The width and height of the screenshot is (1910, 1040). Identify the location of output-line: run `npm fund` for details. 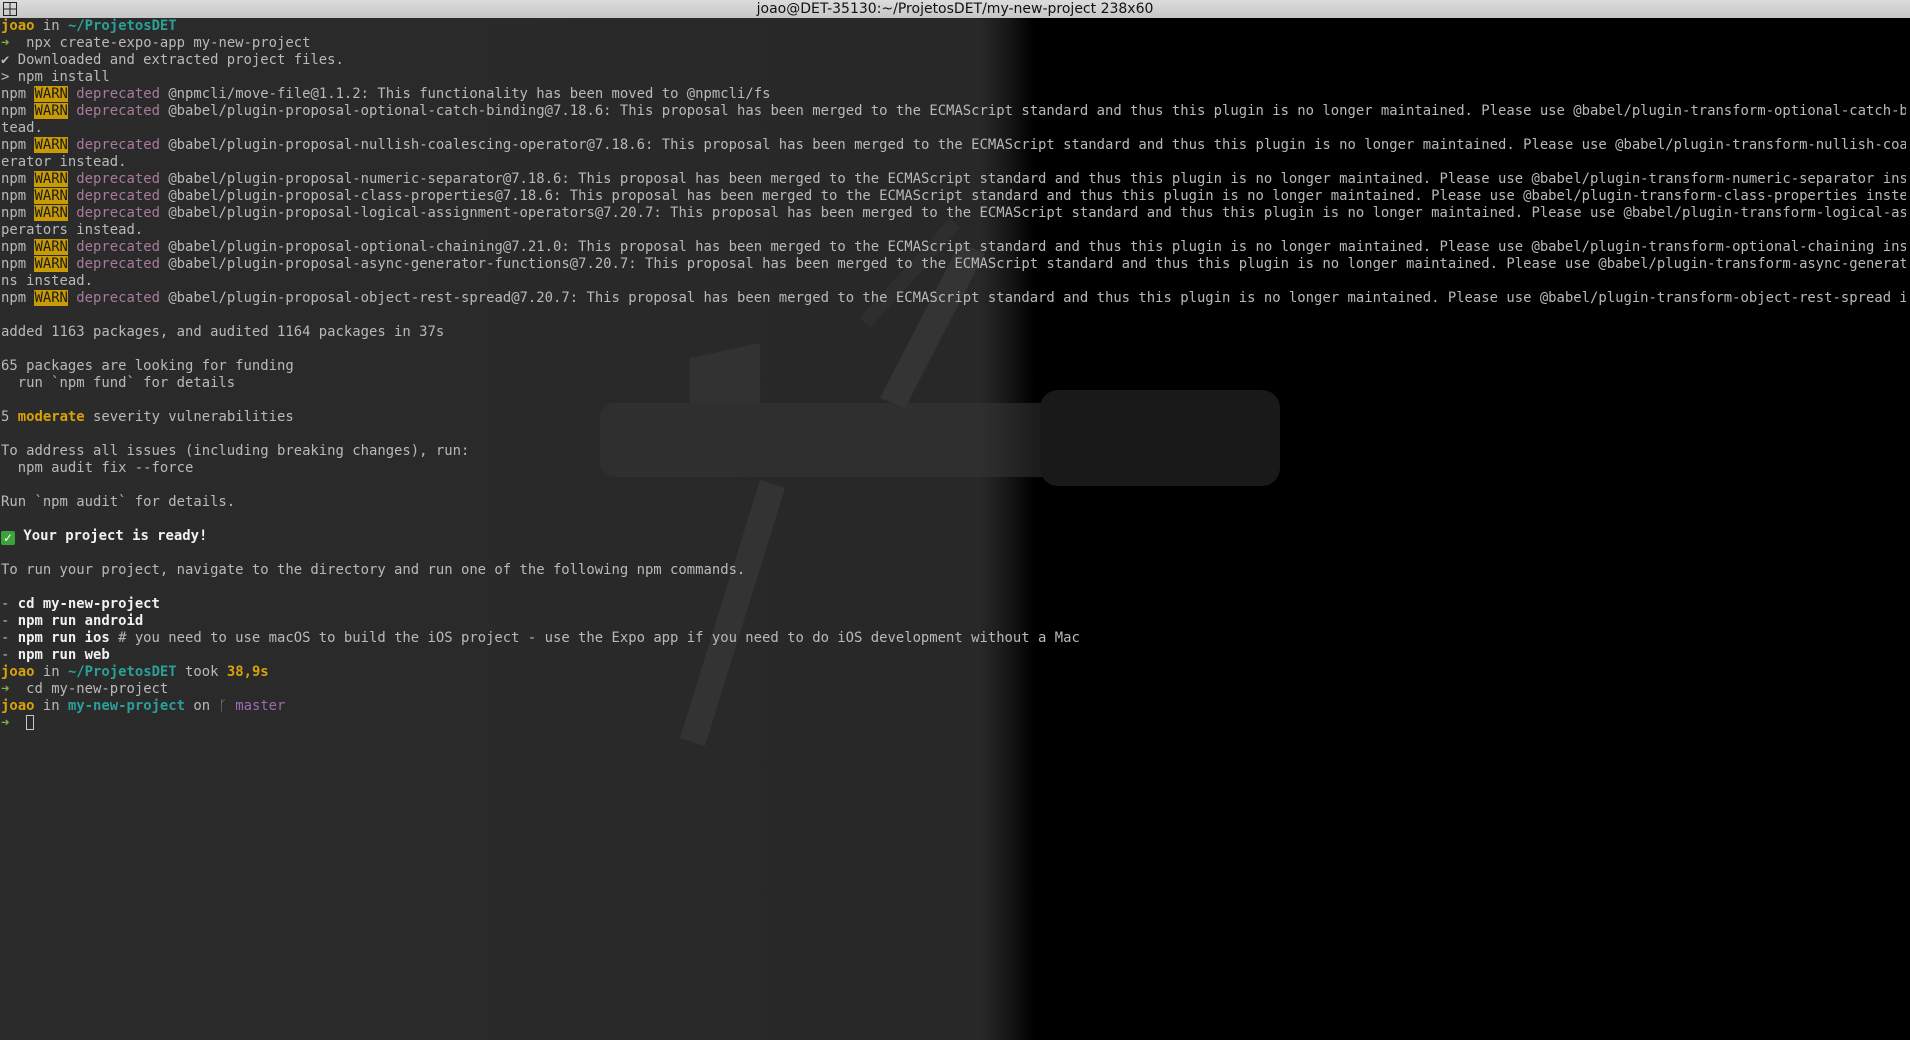
(118, 383).